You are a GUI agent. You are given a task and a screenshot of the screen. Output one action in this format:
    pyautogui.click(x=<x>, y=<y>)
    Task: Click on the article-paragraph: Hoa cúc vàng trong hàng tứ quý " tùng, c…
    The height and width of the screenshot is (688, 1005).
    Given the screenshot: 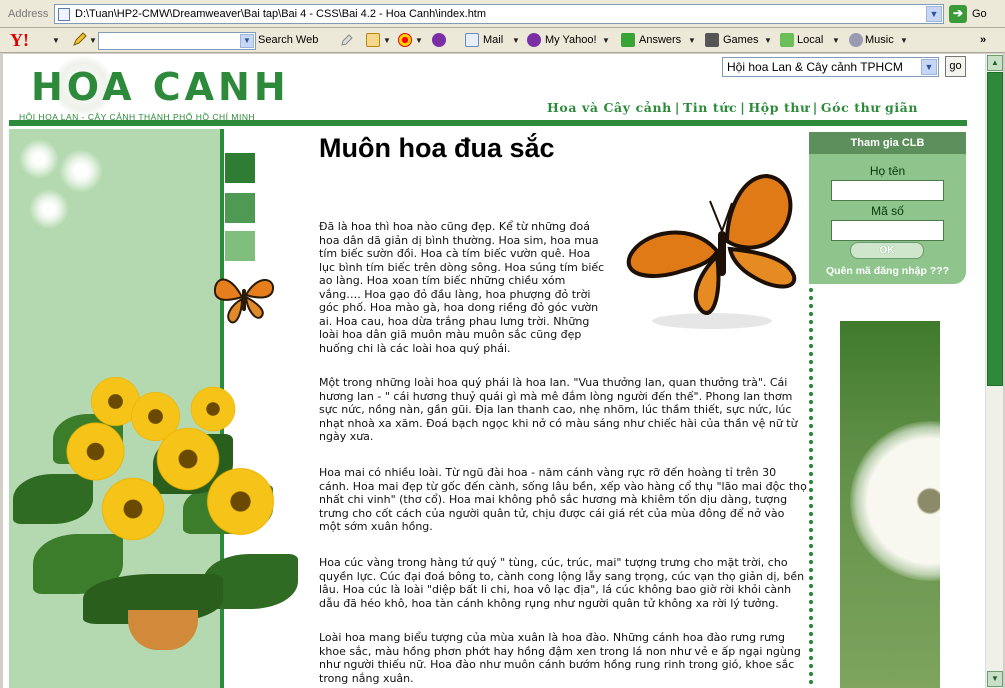 What is the action you would take?
    pyautogui.click(x=562, y=583)
    